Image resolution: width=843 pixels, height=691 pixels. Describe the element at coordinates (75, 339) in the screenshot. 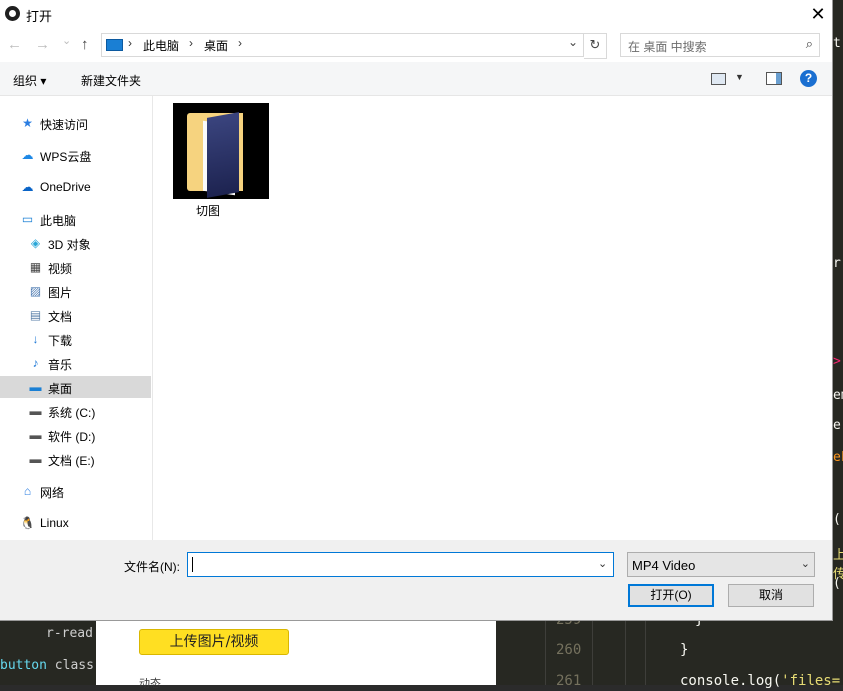

I see `sidebar-item-downloads: ↓ 下载` at that location.